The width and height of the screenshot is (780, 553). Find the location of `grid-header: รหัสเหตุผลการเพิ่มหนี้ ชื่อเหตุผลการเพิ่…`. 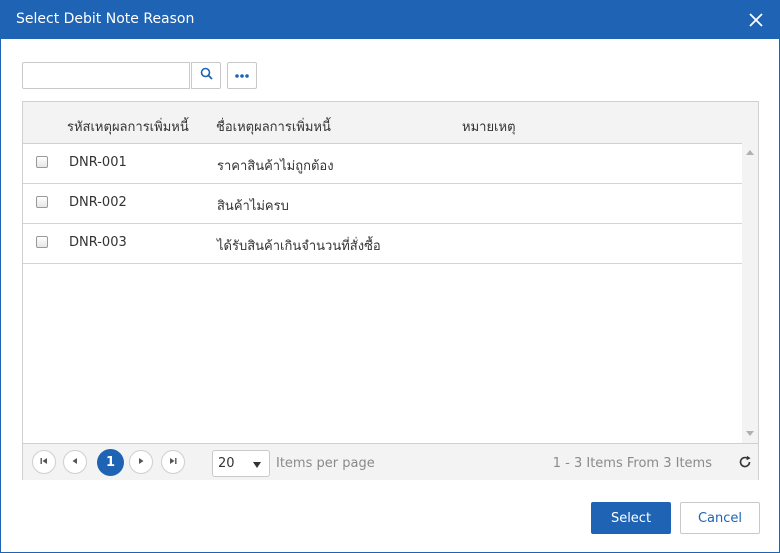

grid-header: รหัสเหตุผลการเพิ่มหนี้ ชื่อเหตุผลการเพิ่… is located at coordinates (390, 123).